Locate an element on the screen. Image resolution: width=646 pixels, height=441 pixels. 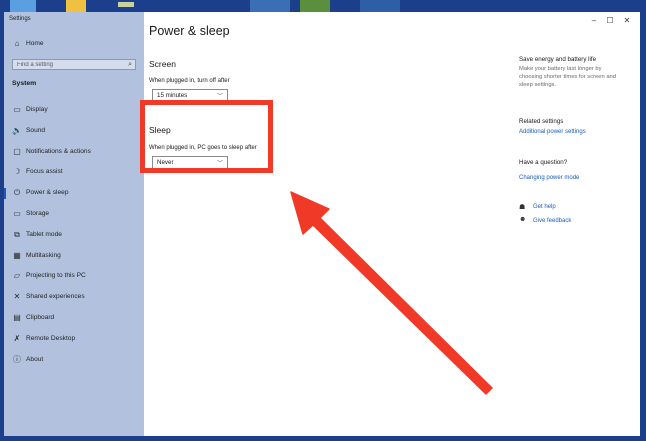
sidebar-item-label: Notifications & actions is located at coordinates (58, 151).